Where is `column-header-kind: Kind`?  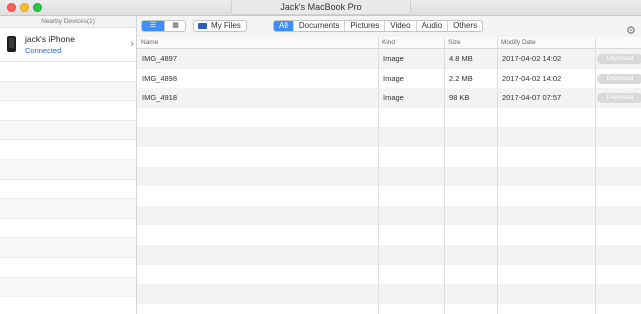
column-header-kind: Kind is located at coordinates (386, 43).